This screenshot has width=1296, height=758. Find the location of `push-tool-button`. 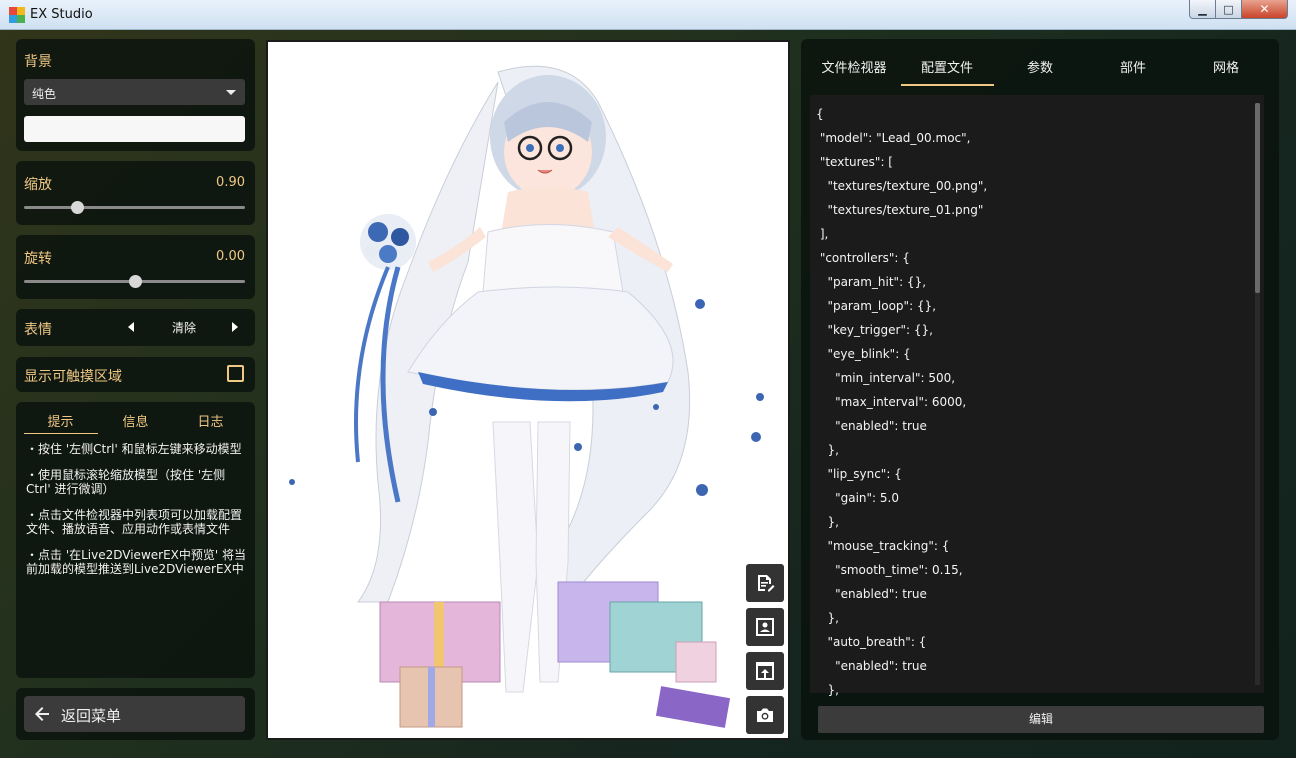

push-tool-button is located at coordinates (765, 671).